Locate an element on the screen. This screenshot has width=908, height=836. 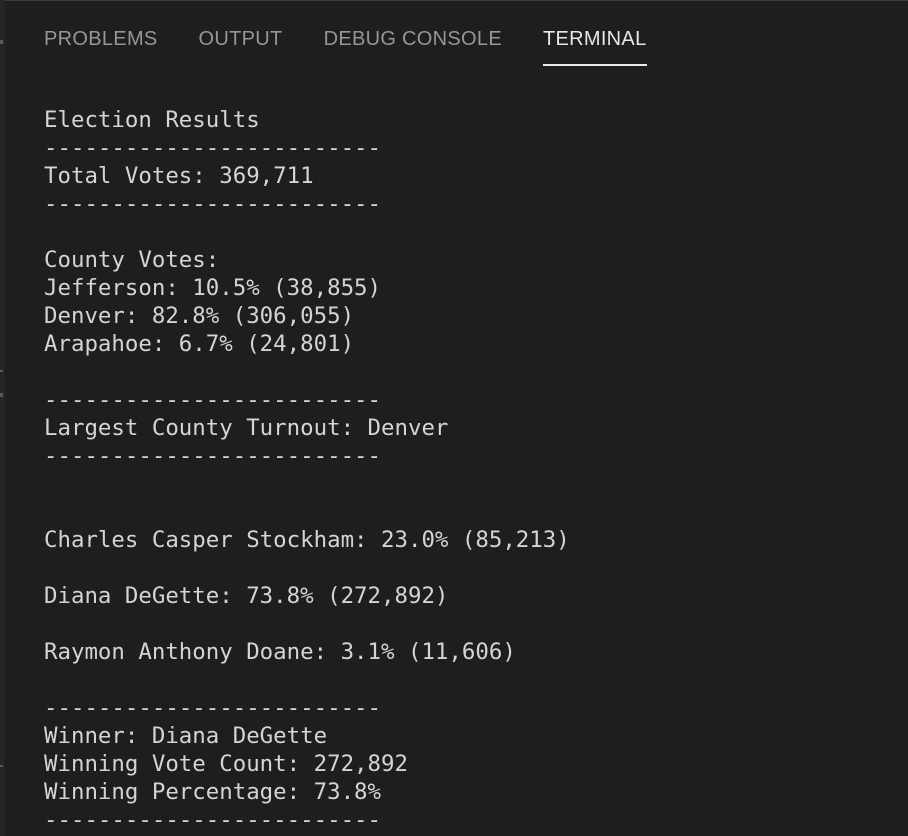
terminal-line: Arapahoe: 6.7% (24,801) is located at coordinates (199, 344).